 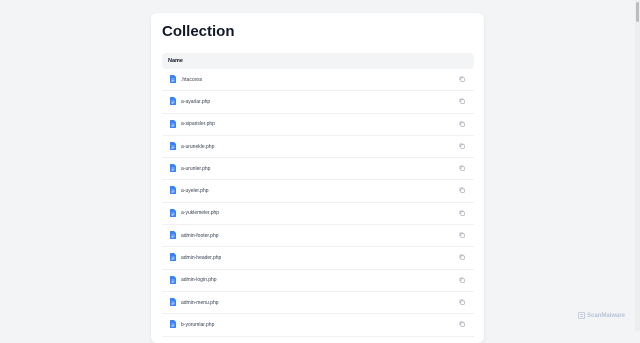 What do you see at coordinates (201, 258) in the screenshot?
I see `file-name: admin-header.php` at bounding box center [201, 258].